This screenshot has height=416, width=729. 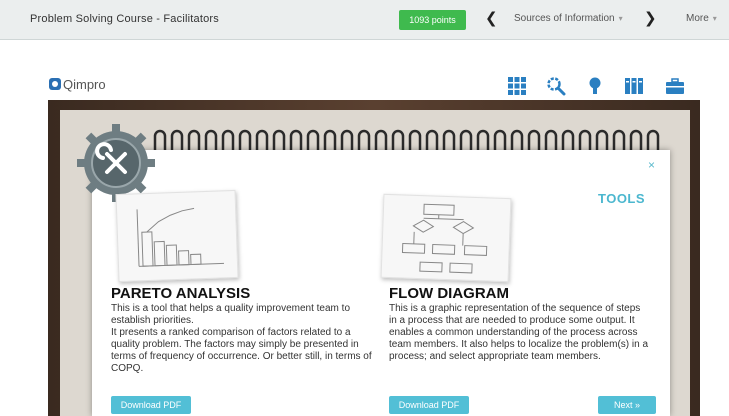 What do you see at coordinates (634, 86) in the screenshot?
I see `books-icon` at bounding box center [634, 86].